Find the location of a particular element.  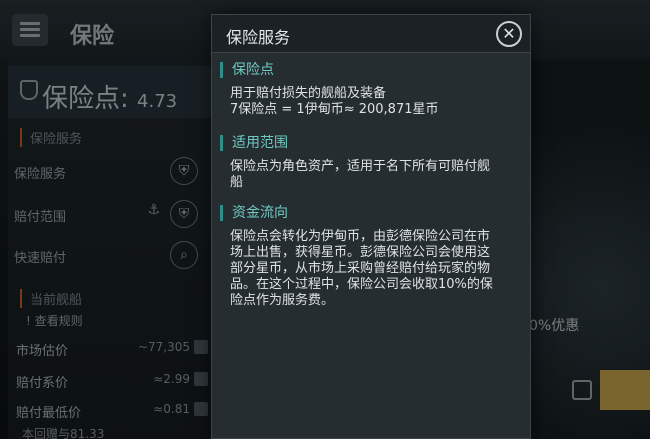

section-insurance-points: 保险点 用于赔付损失的舰船及装备 7保险点 = 1伊甸币≈ 200,871星币 is located at coordinates (370, 90).